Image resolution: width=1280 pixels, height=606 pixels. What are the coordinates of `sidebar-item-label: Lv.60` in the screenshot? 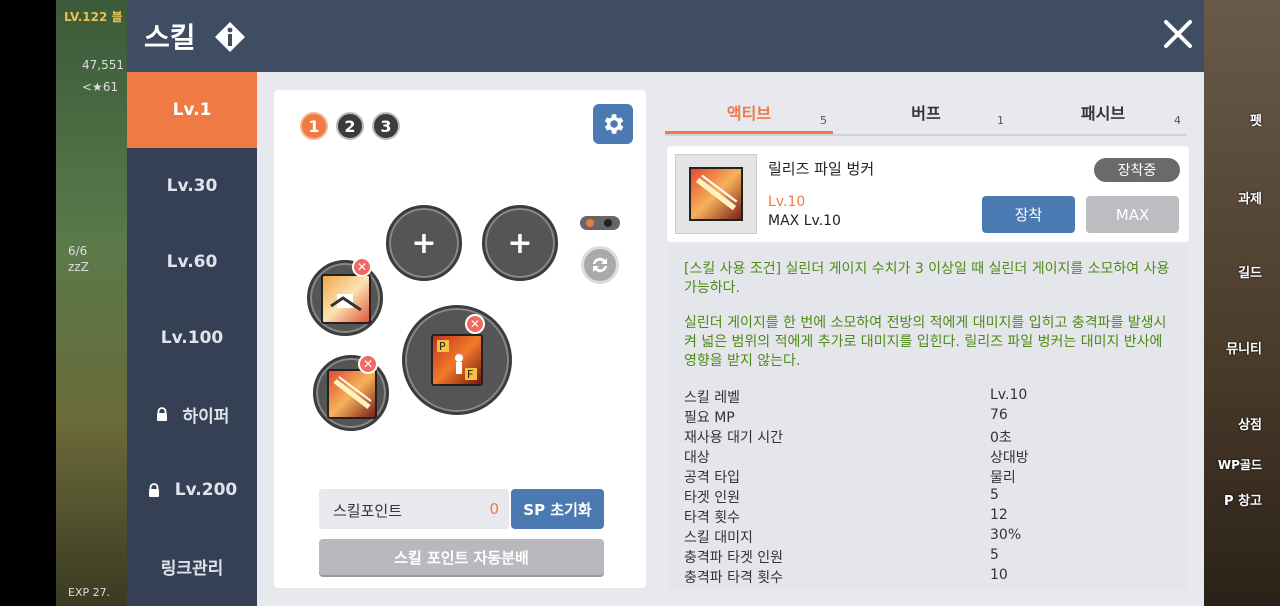 It's located at (192, 262).